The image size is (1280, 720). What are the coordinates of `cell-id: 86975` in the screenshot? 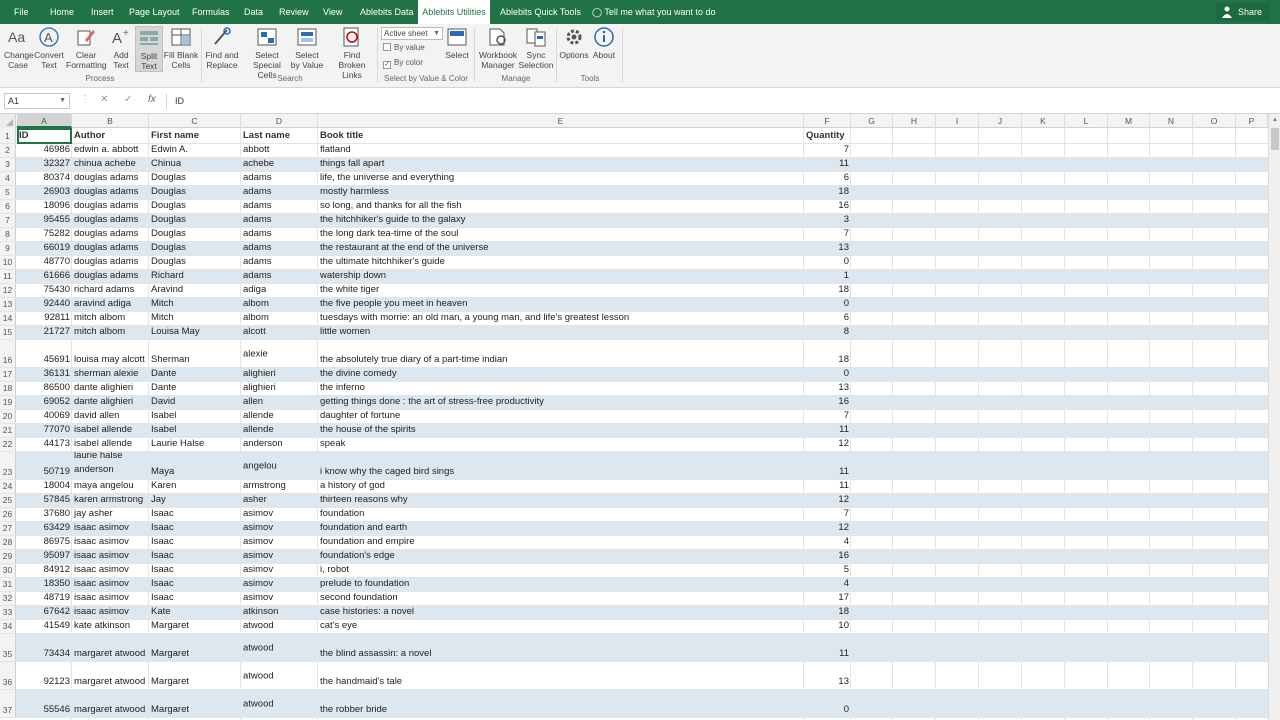 It's located at (44, 542).